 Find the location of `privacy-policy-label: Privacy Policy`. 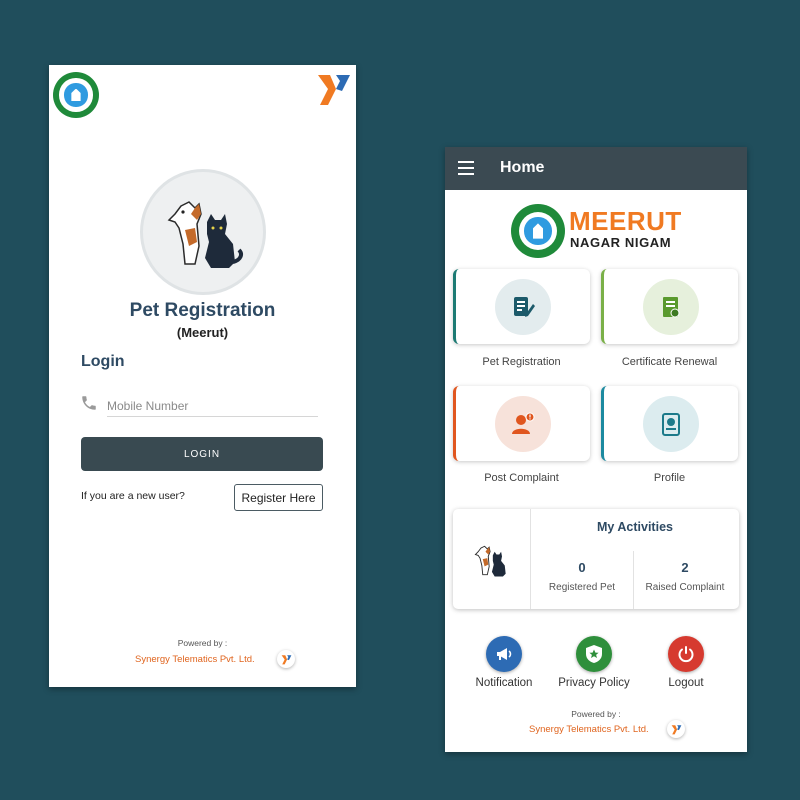

privacy-policy-label: Privacy Policy is located at coordinates (594, 683).